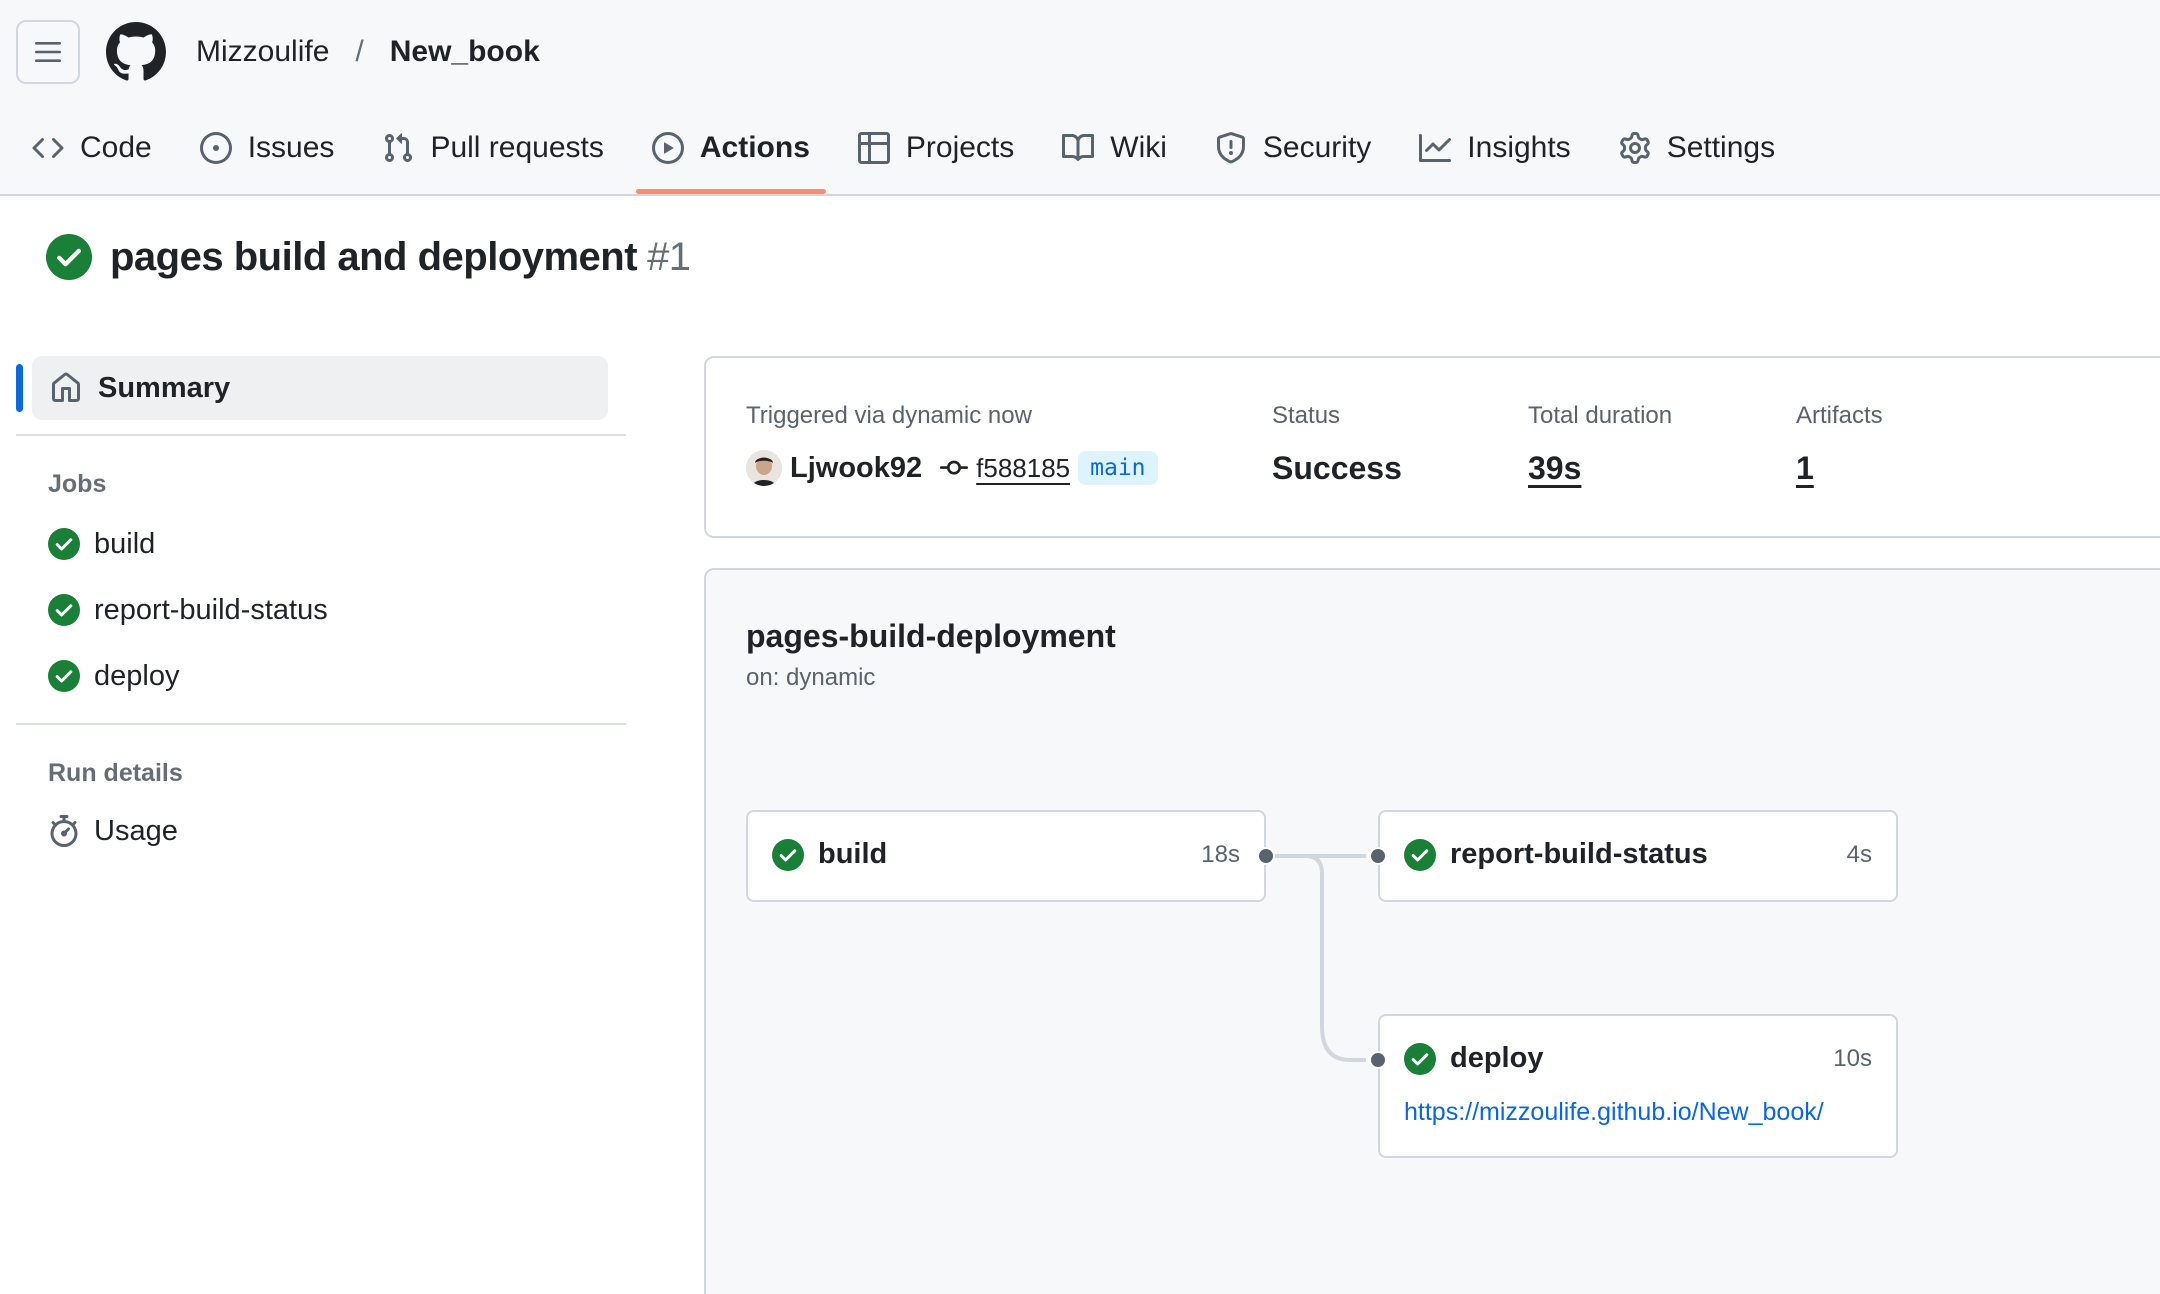 The image size is (2160, 1294). I want to click on tab-security-label: Security, so click(1317, 147).